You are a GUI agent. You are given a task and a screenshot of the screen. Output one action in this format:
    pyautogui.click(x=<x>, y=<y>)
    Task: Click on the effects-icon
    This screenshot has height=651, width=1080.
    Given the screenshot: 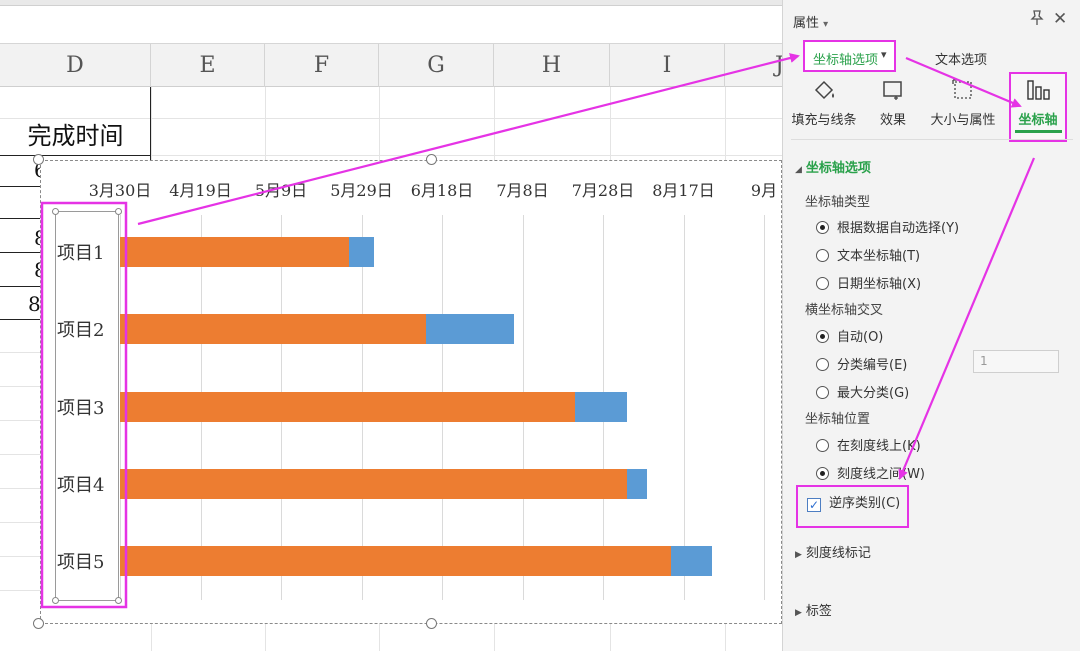 What is the action you would take?
    pyautogui.click(x=893, y=91)
    